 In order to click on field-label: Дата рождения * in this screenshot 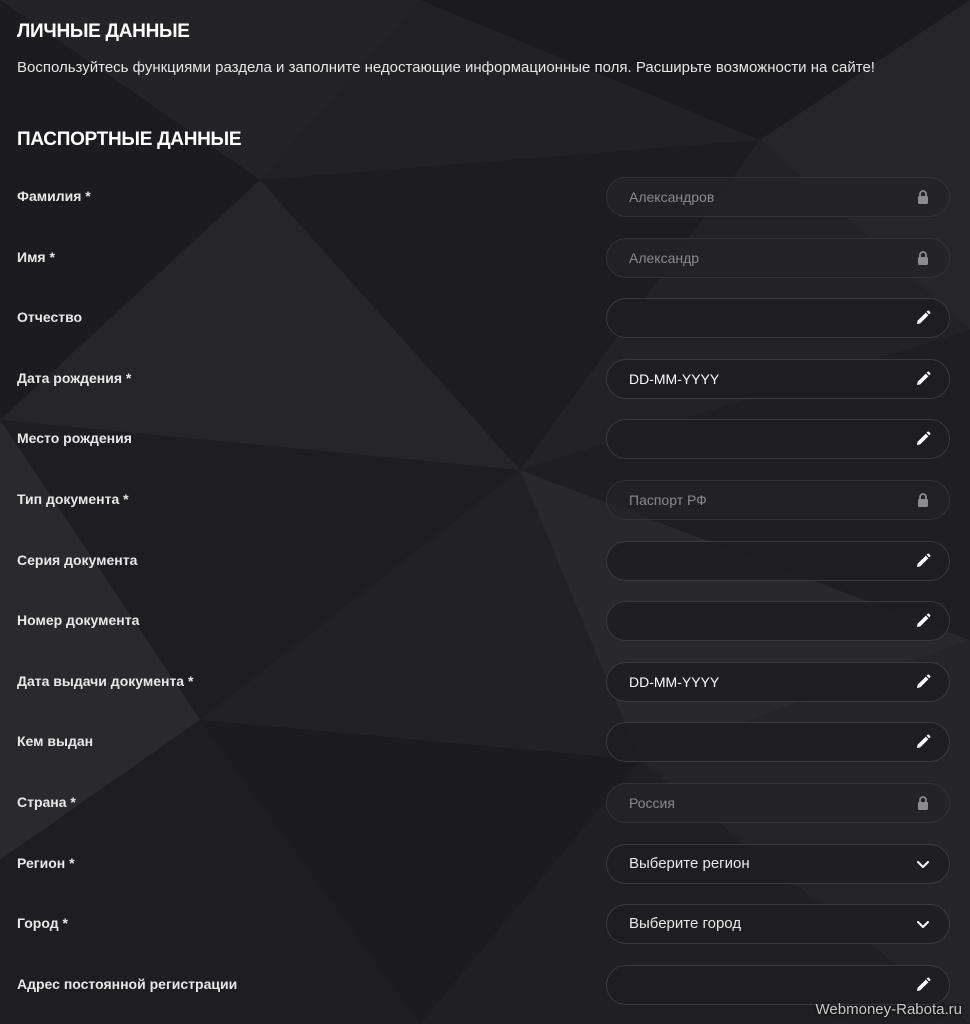, I will do `click(74, 378)`.